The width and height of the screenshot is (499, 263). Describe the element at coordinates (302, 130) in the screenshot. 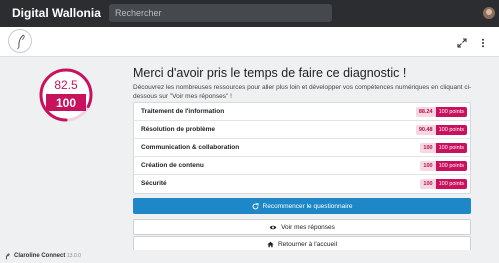

I see `result-row: Résolution de problème 90.48 100 points` at that location.